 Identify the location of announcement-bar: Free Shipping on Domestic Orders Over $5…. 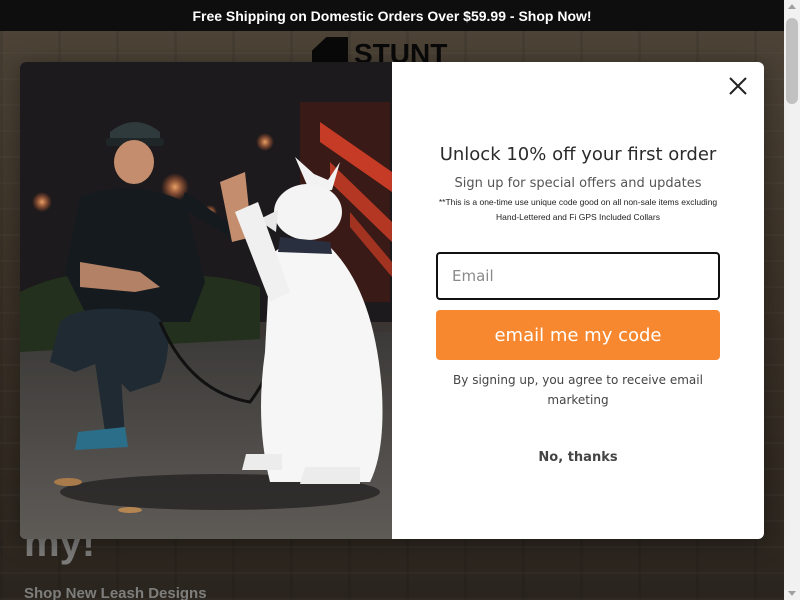
(392, 15).